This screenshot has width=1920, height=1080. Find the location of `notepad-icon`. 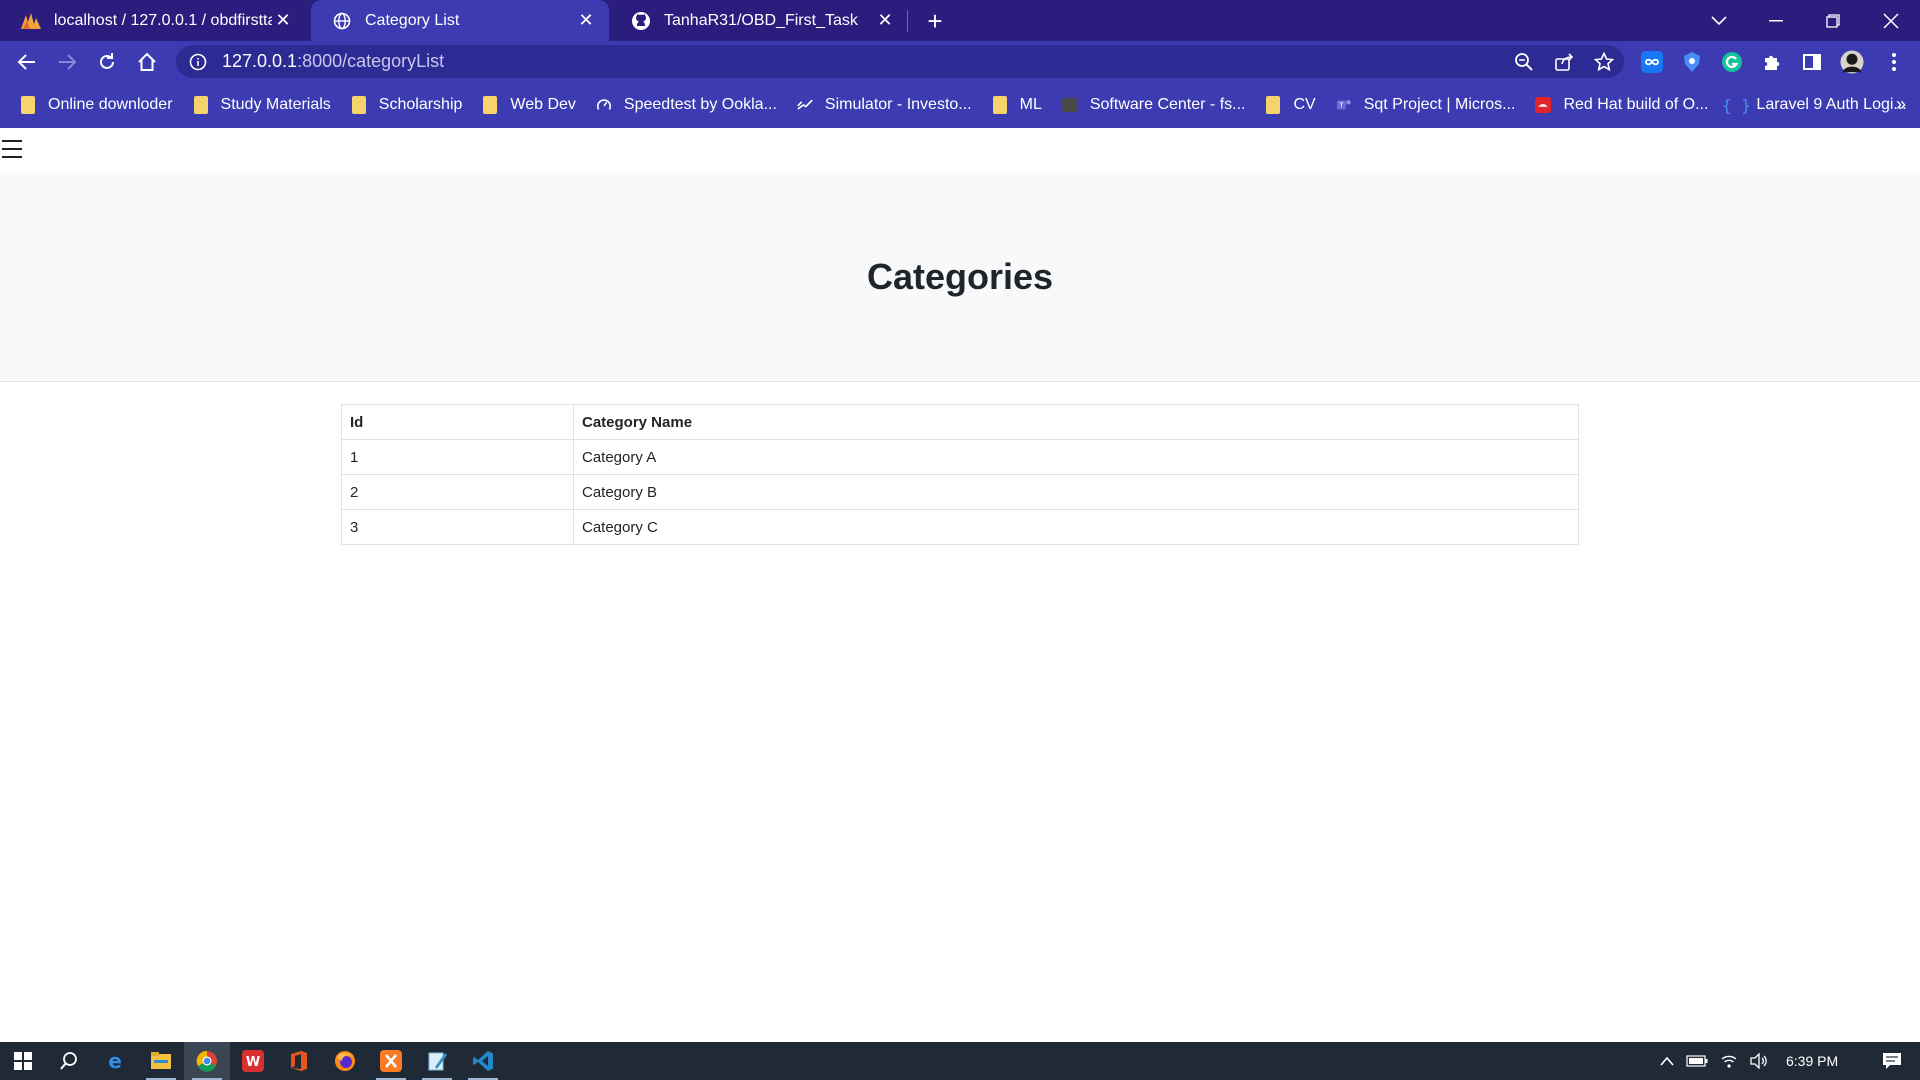

notepad-icon is located at coordinates (437, 1061).